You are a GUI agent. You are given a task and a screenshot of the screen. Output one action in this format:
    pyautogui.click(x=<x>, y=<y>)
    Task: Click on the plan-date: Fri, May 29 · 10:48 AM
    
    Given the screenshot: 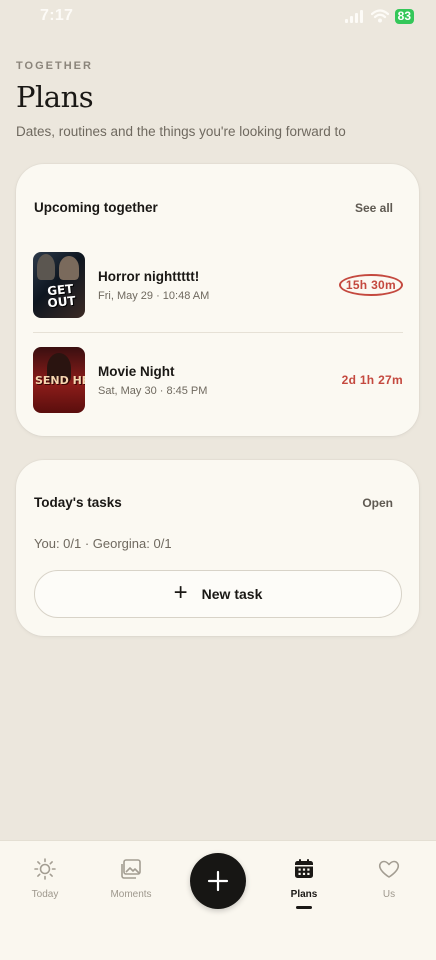 What is the action you would take?
    pyautogui.click(x=154, y=295)
    